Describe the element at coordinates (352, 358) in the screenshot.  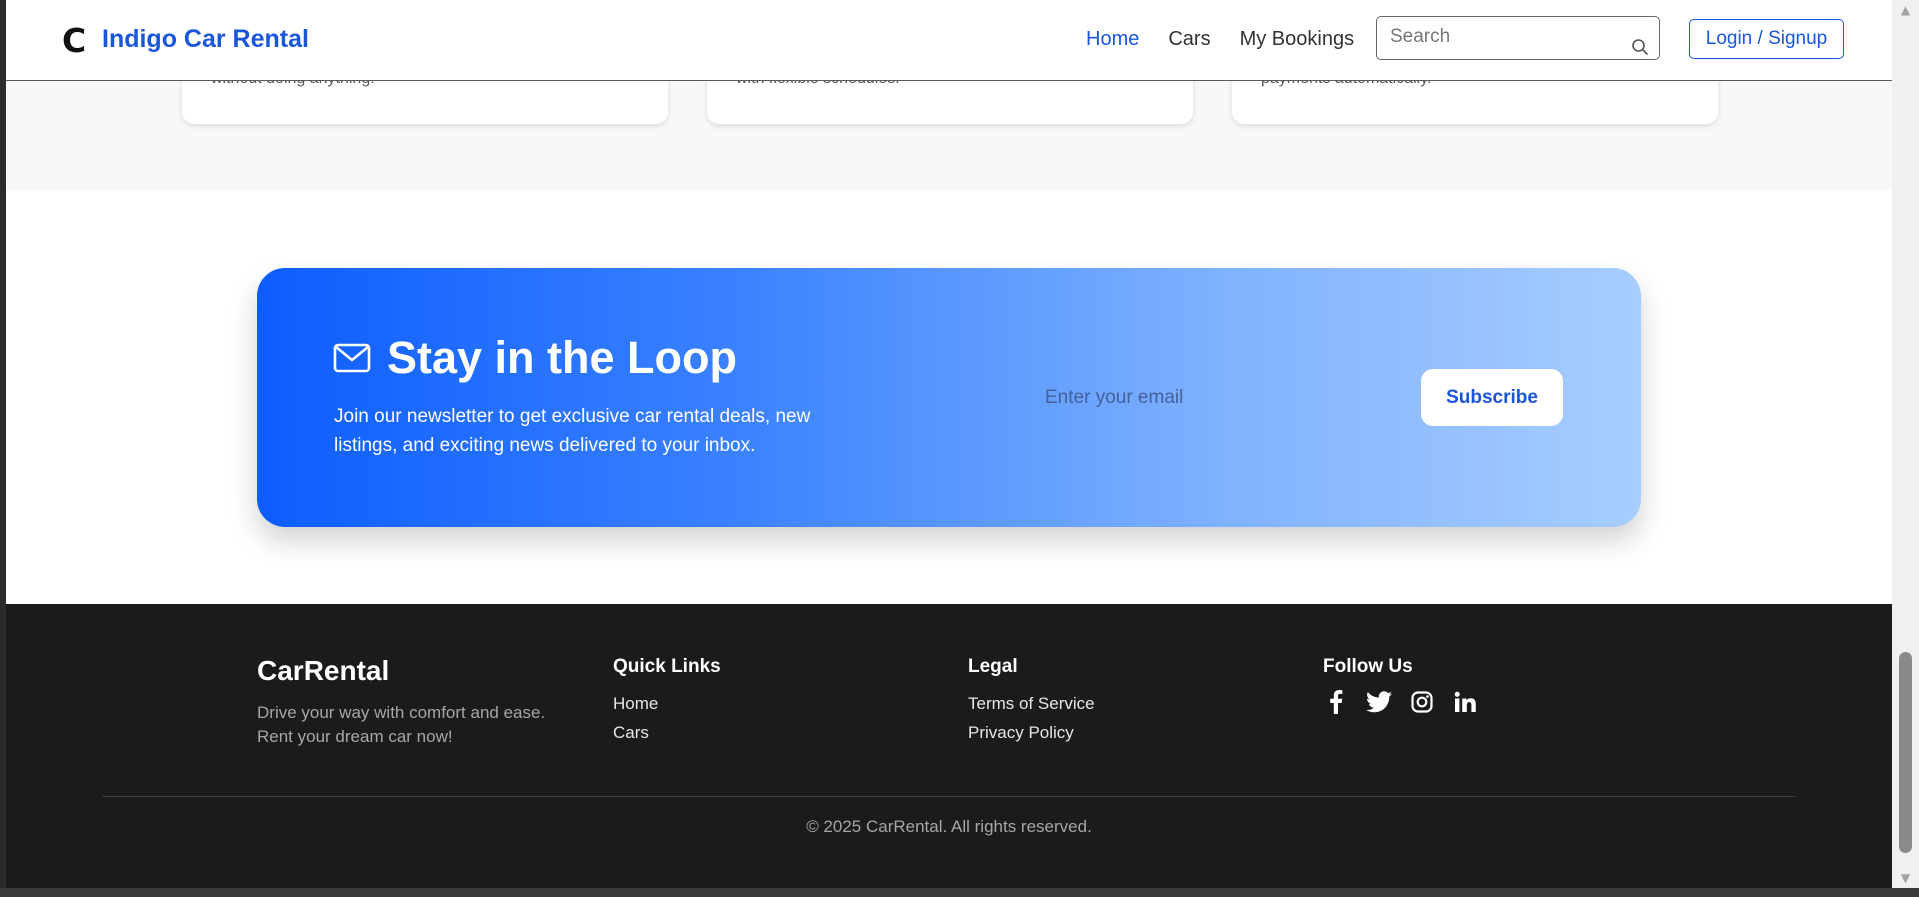
I see `mail-icon` at that location.